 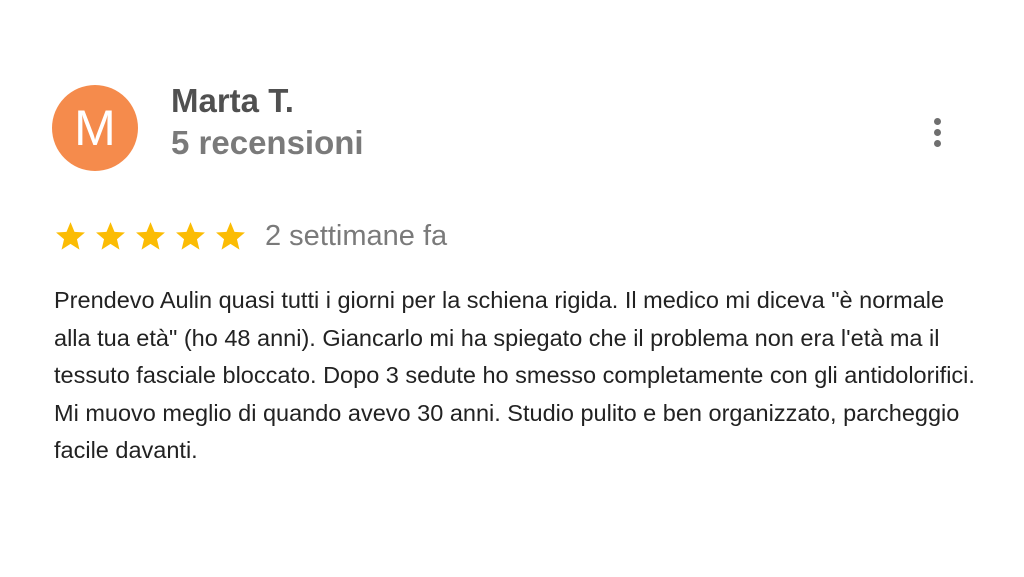 What do you see at coordinates (250, 236) in the screenshot?
I see `rating-row: 2 settimane fa` at bounding box center [250, 236].